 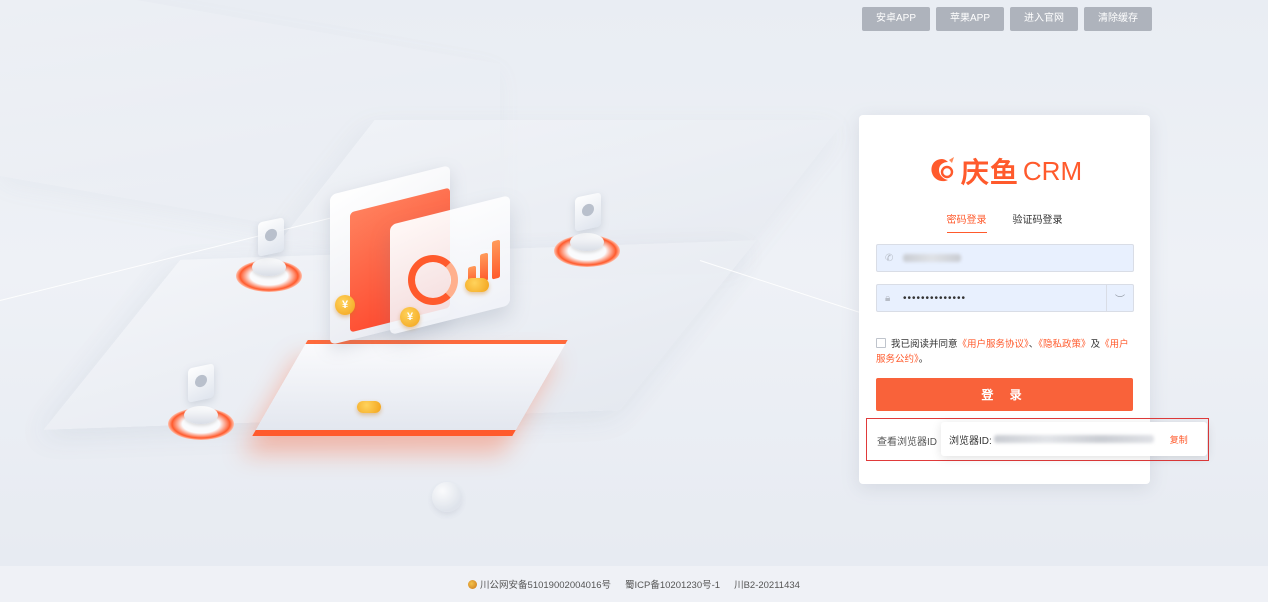 What do you see at coordinates (496, 259) in the screenshot?
I see `chart-bar-icon` at bounding box center [496, 259].